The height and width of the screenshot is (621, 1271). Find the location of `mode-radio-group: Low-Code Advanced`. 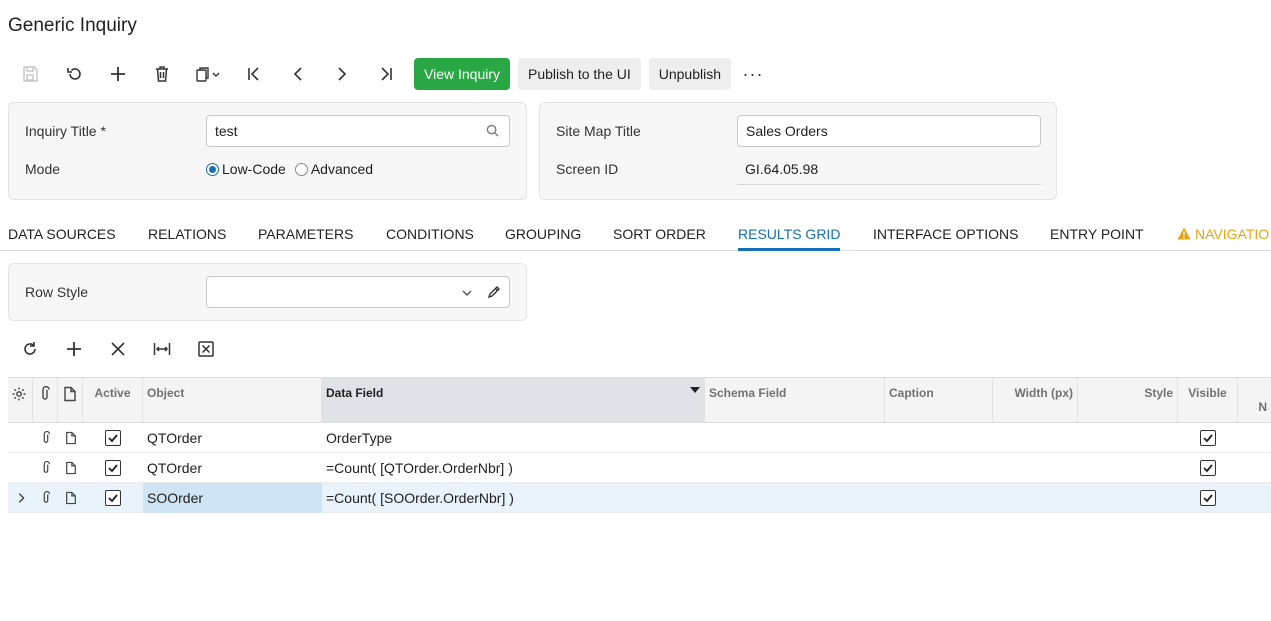

mode-radio-group: Low-Code Advanced is located at coordinates (289, 169).